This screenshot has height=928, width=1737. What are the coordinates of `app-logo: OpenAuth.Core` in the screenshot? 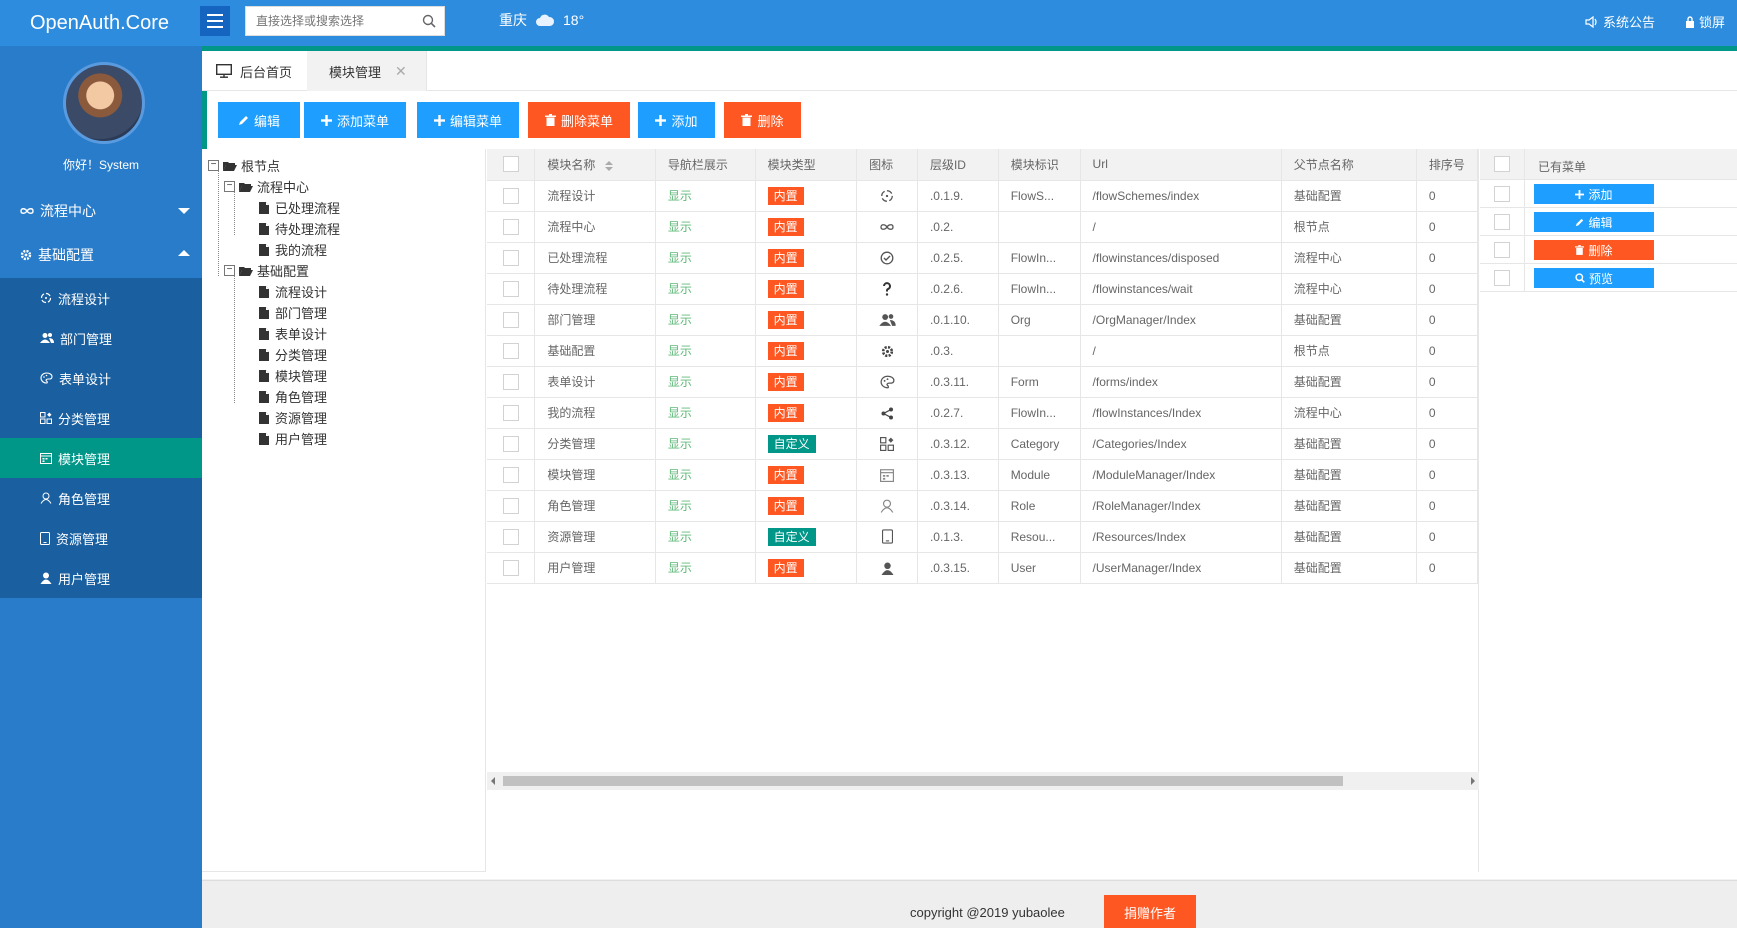 It's located at (99, 23).